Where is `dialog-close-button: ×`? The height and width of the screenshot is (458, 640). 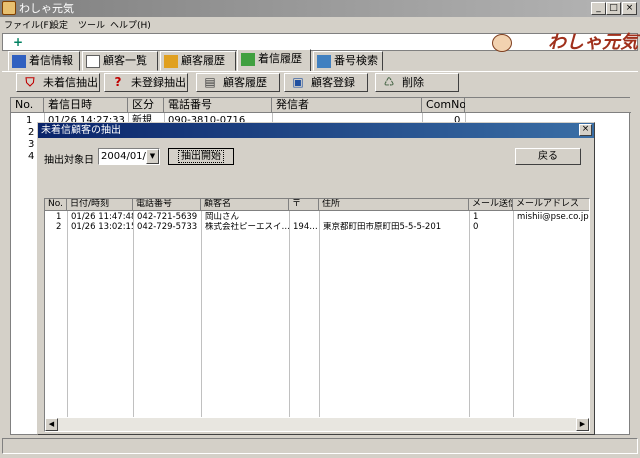
dialog-close-button: × is located at coordinates (585, 130).